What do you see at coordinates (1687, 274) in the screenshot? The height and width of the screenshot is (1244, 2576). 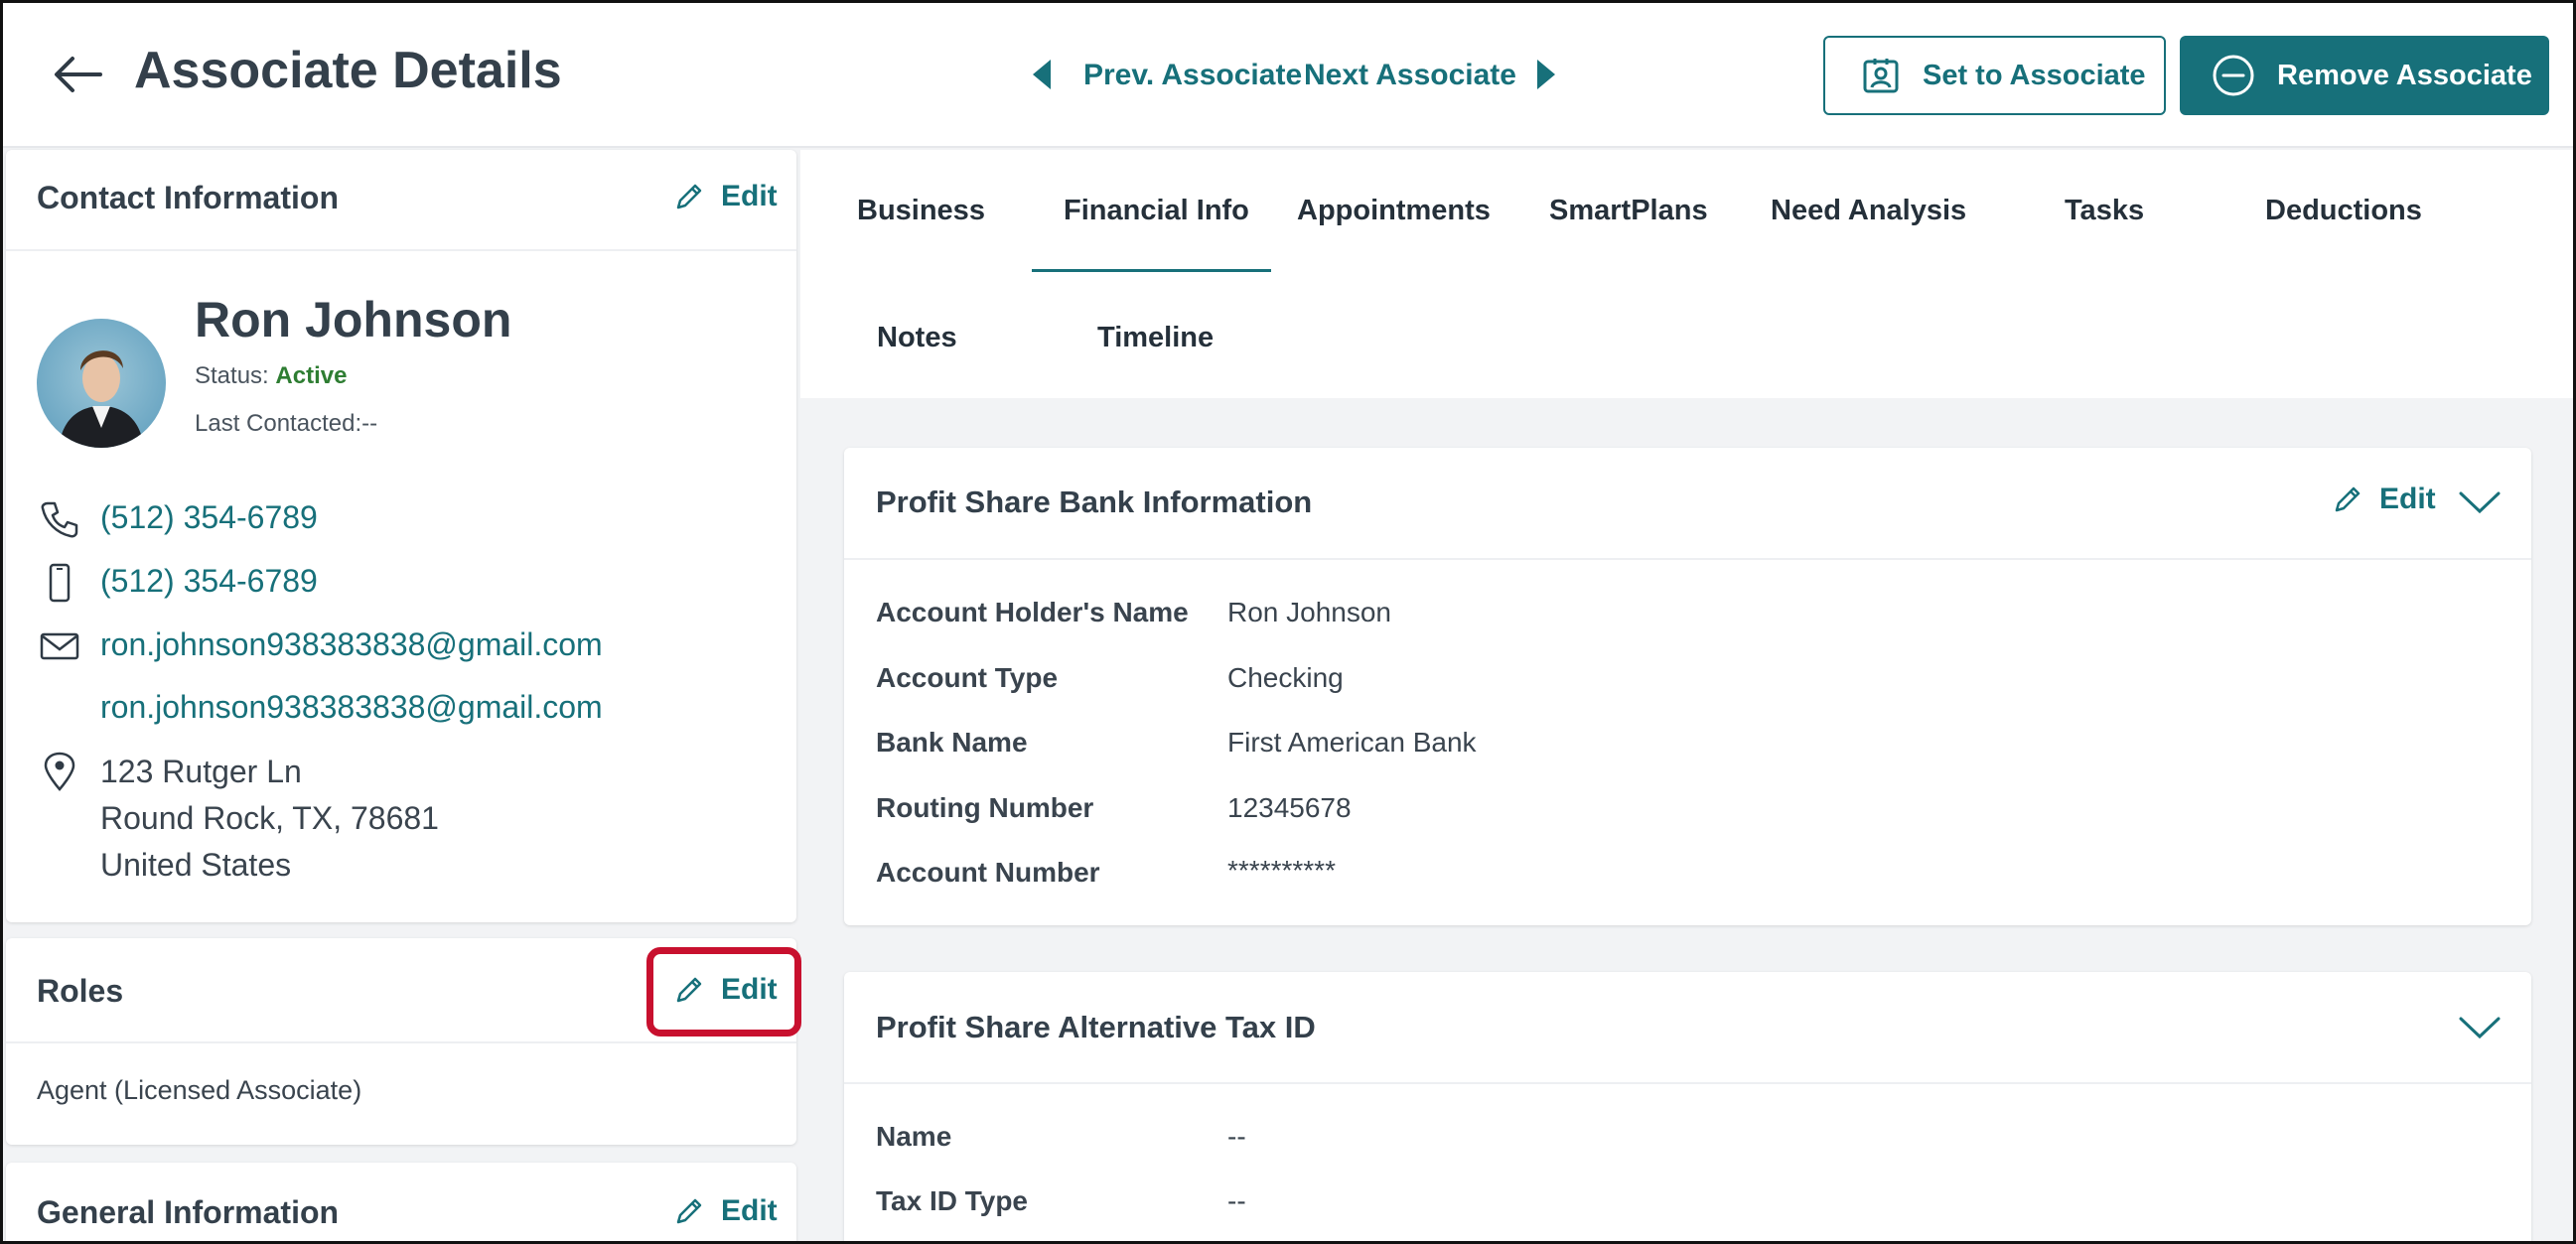 I see `tab-bar` at bounding box center [1687, 274].